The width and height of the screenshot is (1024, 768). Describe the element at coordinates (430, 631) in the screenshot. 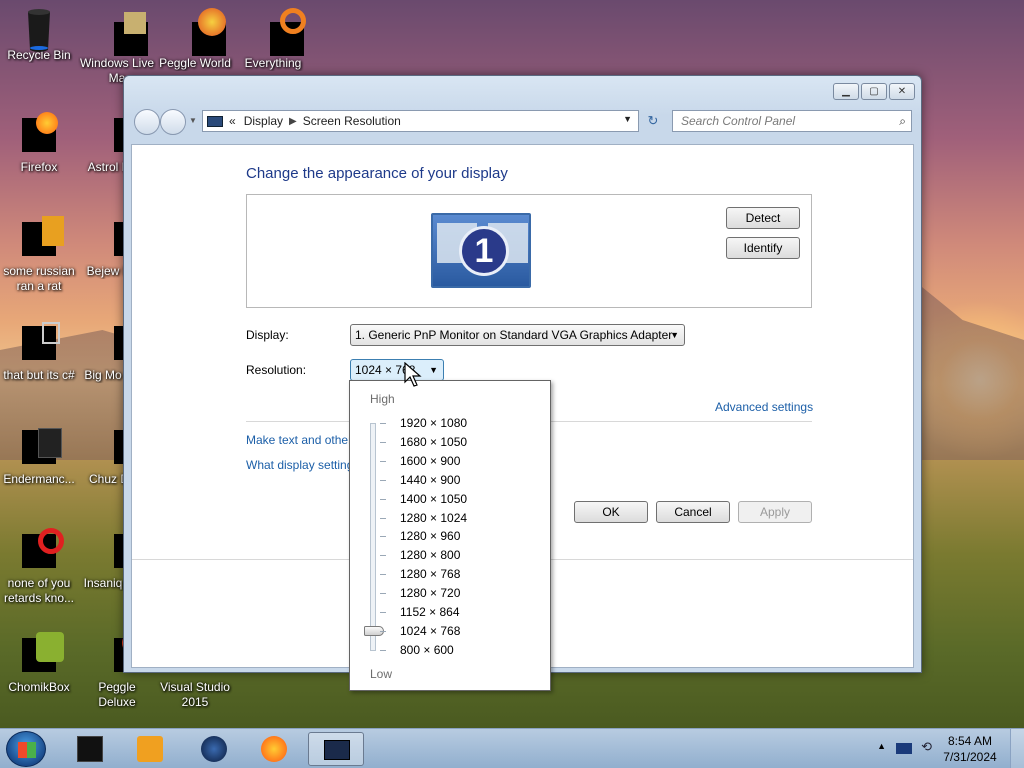

I see `resolution-option: 1024 × 768` at that location.